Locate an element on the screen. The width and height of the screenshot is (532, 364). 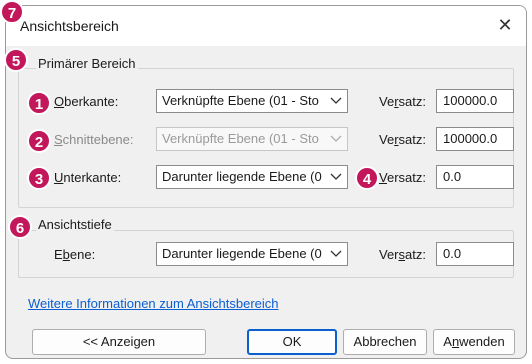
callout-badge-4: 4 is located at coordinates (367, 178).